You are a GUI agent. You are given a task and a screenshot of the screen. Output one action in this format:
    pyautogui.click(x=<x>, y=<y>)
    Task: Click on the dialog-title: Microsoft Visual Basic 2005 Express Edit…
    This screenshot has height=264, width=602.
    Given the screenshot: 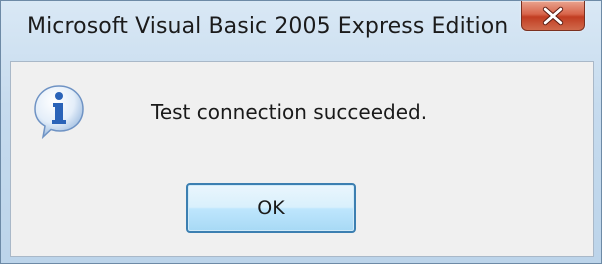 What is the action you would take?
    pyautogui.click(x=268, y=26)
    